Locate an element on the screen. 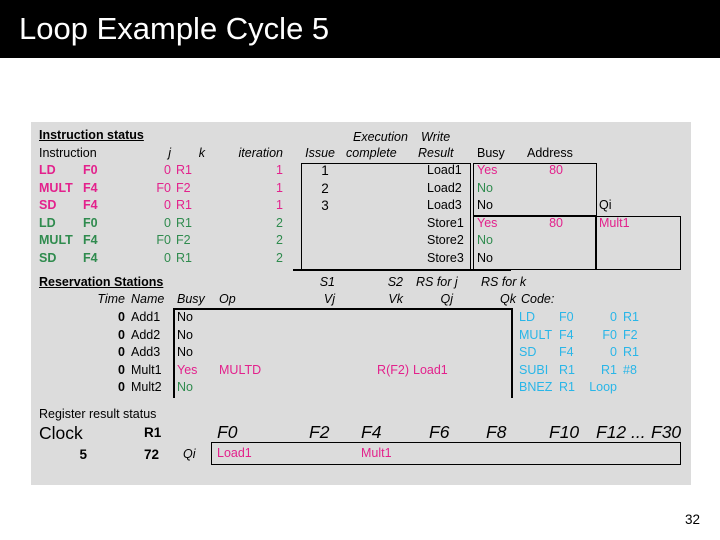  code-op: MULT is located at coordinates (536, 334).